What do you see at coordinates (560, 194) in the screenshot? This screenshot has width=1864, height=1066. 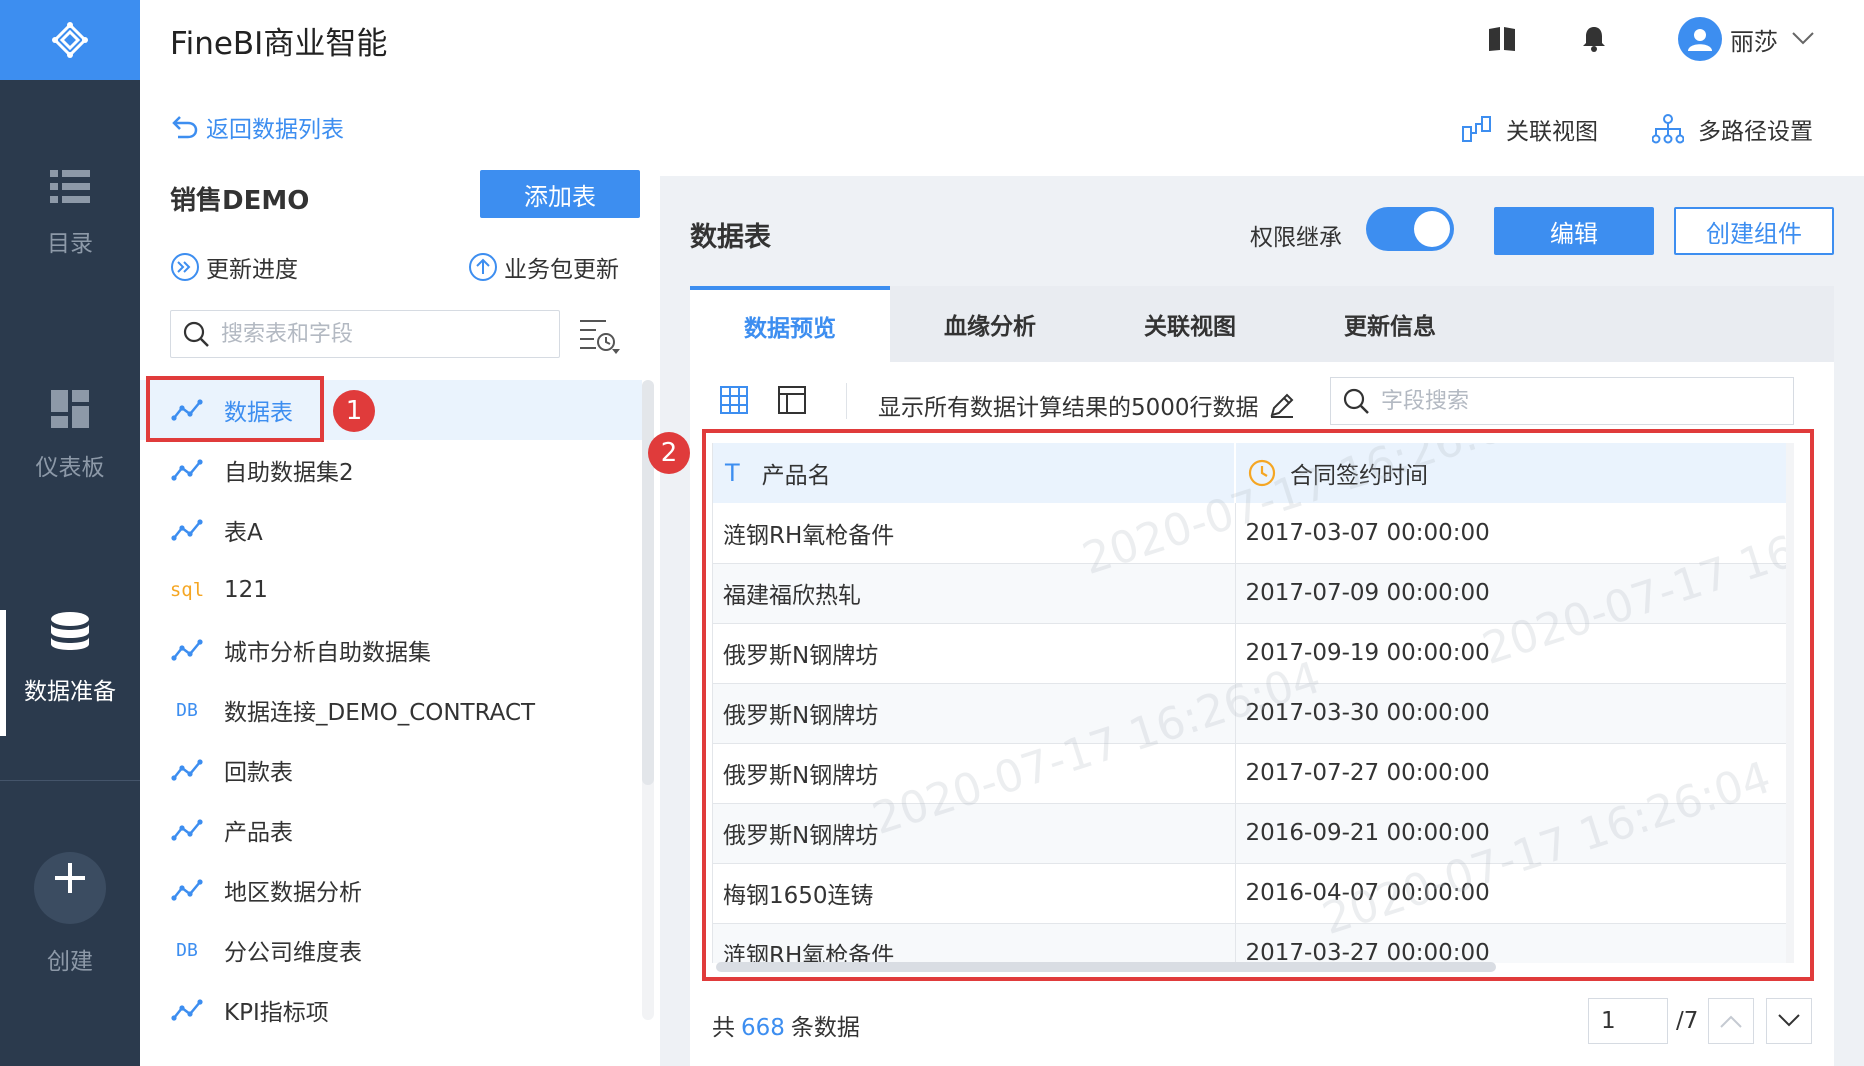 I see `add-table-button: 添加表` at bounding box center [560, 194].